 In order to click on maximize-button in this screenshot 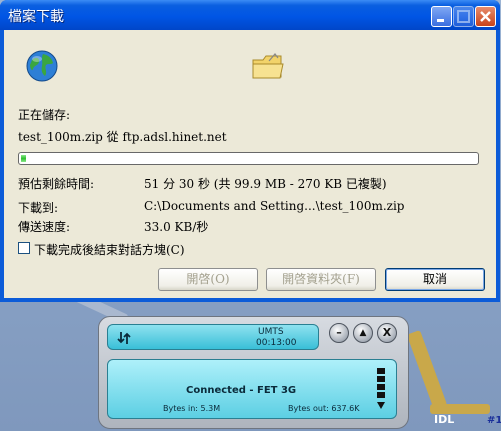, I will do `click(463, 16)`.